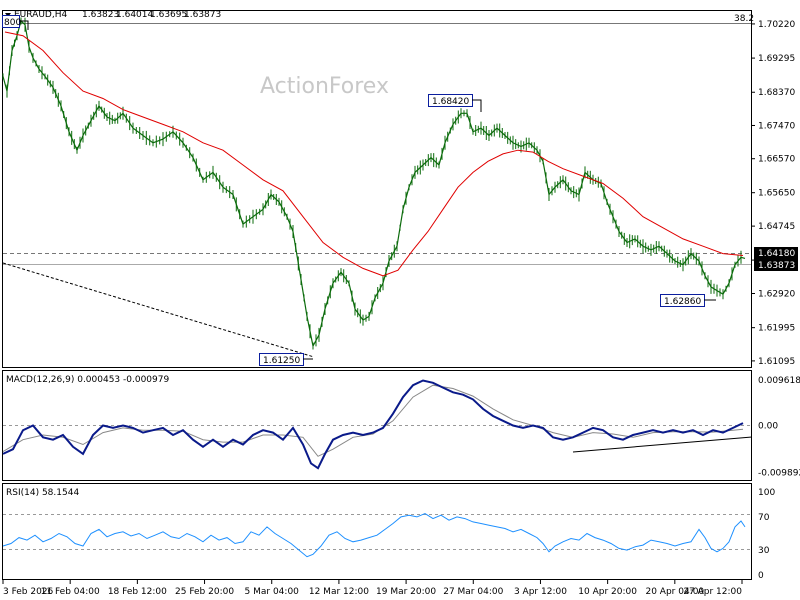 The width and height of the screenshot is (800, 600). I want to click on header-close: 1.63873, so click(202, 15).